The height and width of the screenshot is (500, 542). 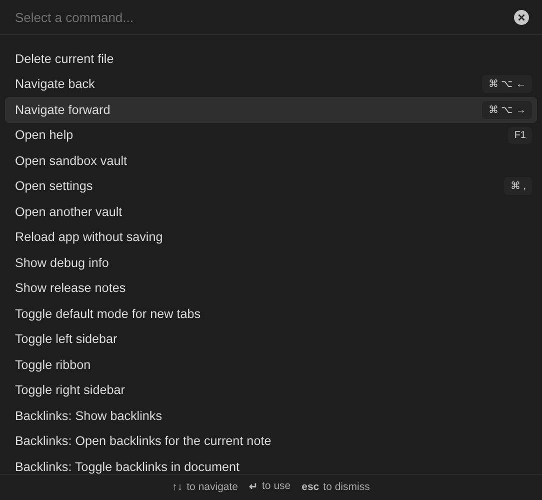 What do you see at coordinates (271, 464) in the screenshot?
I see `command-item: Backlinks: Toggle backlinks in document` at bounding box center [271, 464].